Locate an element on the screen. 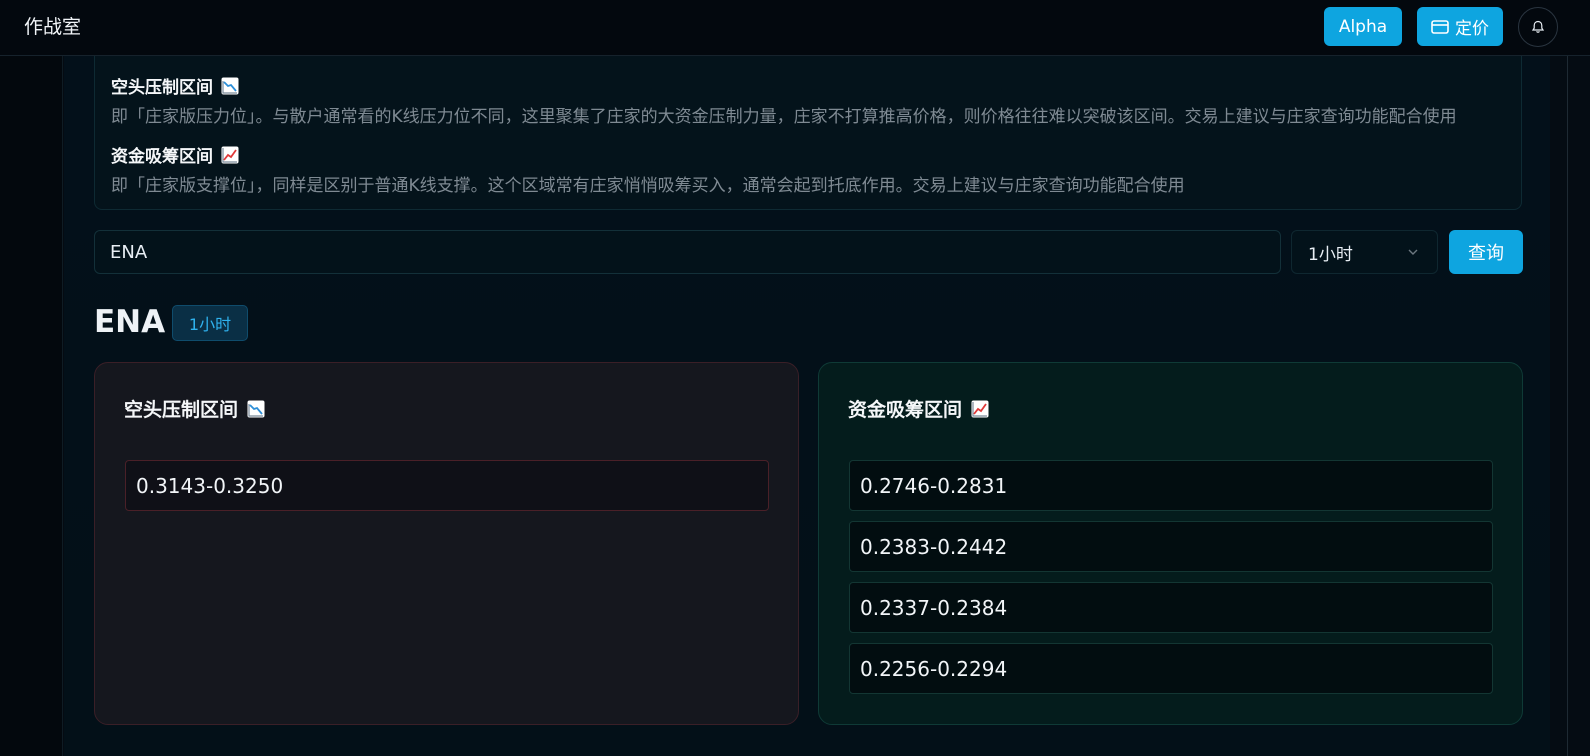 The height and width of the screenshot is (756, 1590). bull-range-item: 0.2383-0.2442 is located at coordinates (1171, 546).